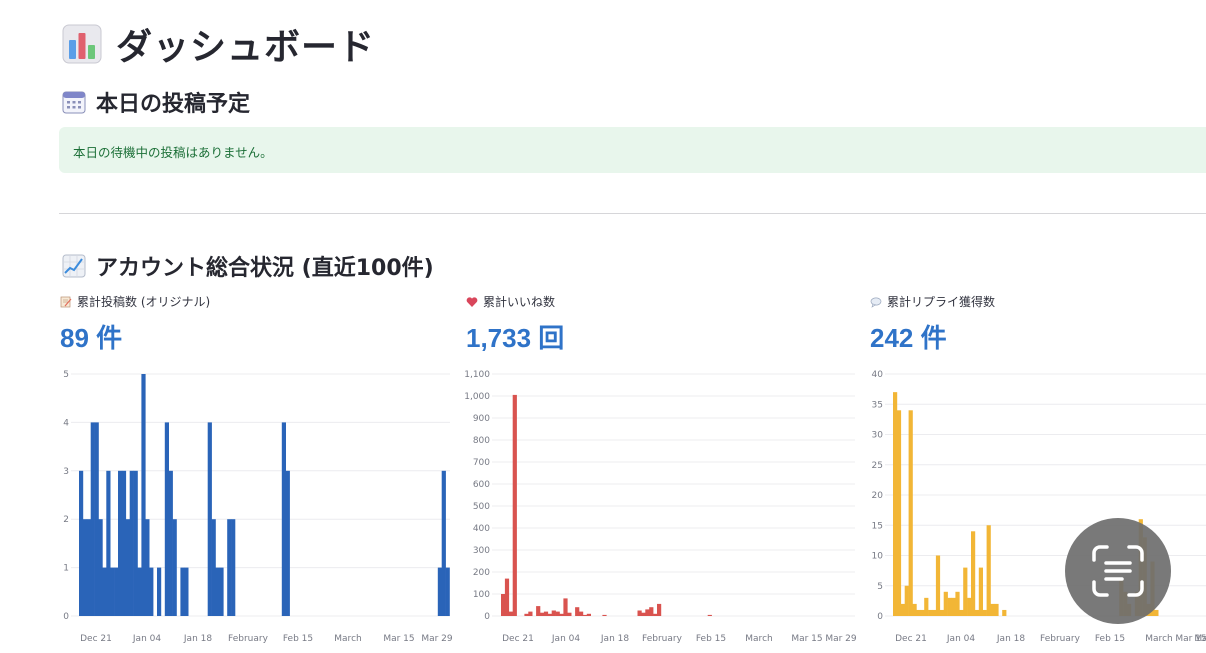 The image size is (1206, 653). Describe the element at coordinates (66, 301) in the screenshot. I see `memo-icon` at that location.